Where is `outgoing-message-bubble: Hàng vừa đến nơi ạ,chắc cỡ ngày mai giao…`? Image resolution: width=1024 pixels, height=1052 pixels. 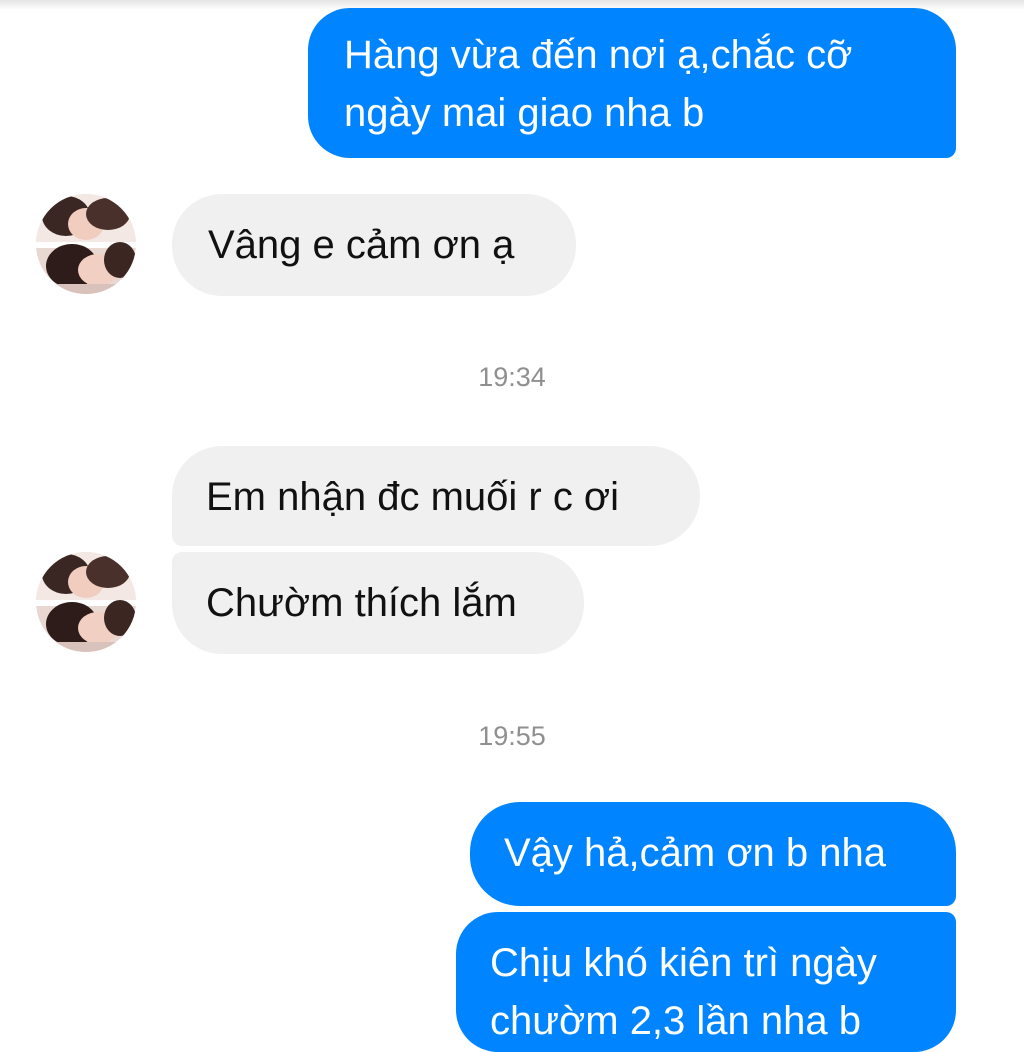 outgoing-message-bubble: Hàng vừa đến nơi ạ,chắc cỡ ngày mai giao… is located at coordinates (632, 83).